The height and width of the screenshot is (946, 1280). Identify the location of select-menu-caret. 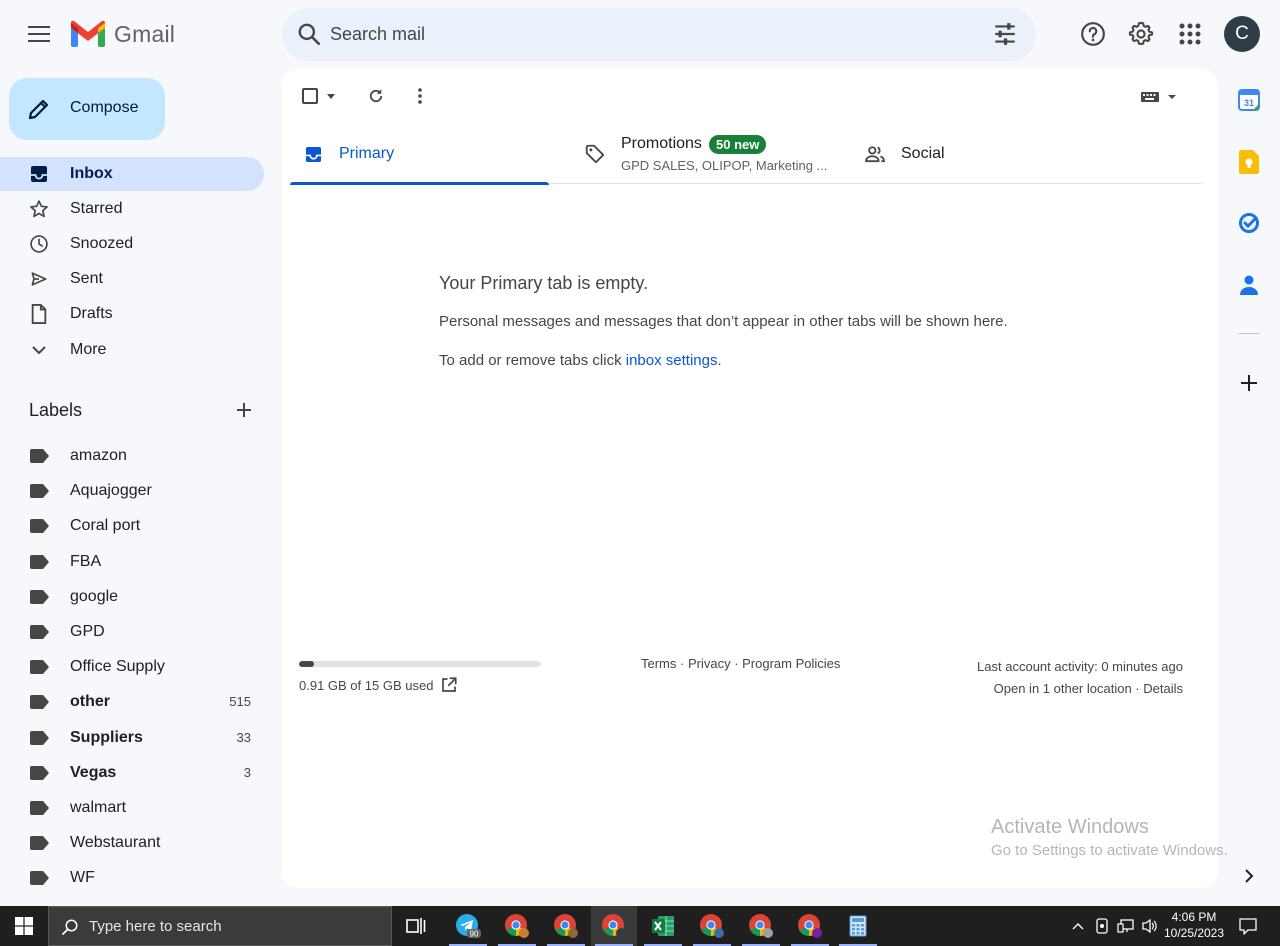
(331, 96).